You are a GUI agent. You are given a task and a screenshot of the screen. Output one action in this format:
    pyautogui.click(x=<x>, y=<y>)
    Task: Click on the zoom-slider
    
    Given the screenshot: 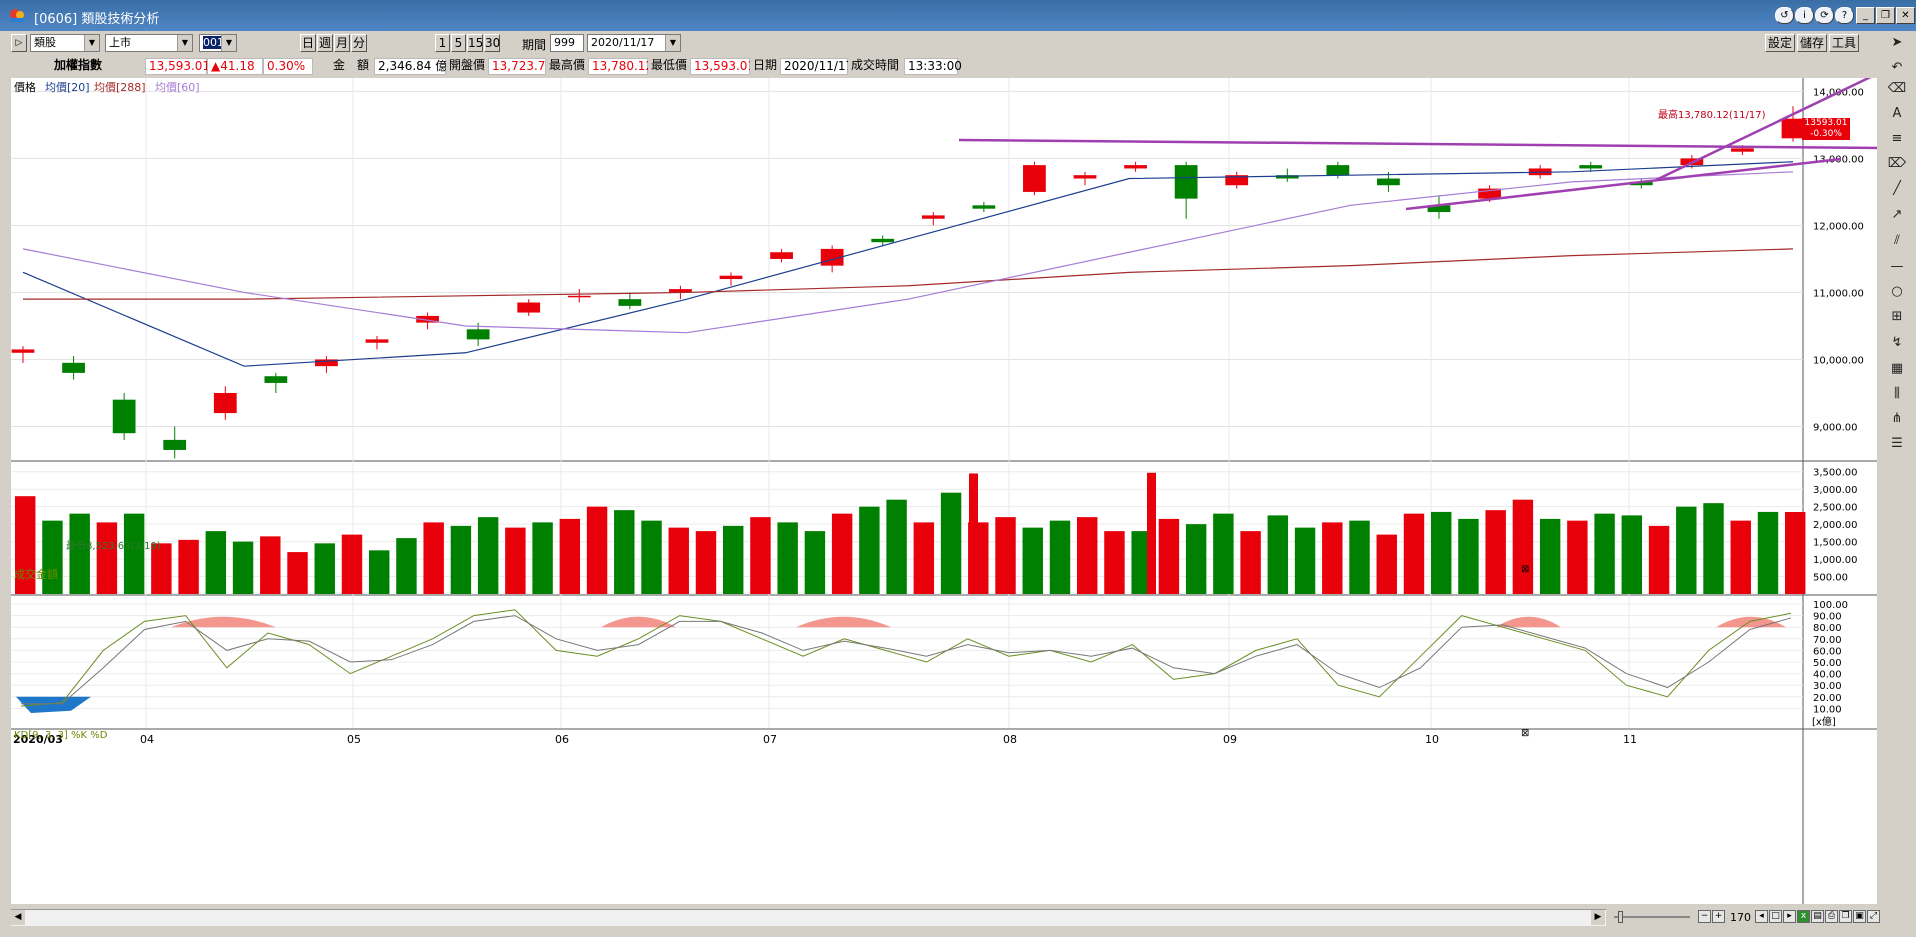 What is the action you would take?
    pyautogui.click(x=1650, y=917)
    